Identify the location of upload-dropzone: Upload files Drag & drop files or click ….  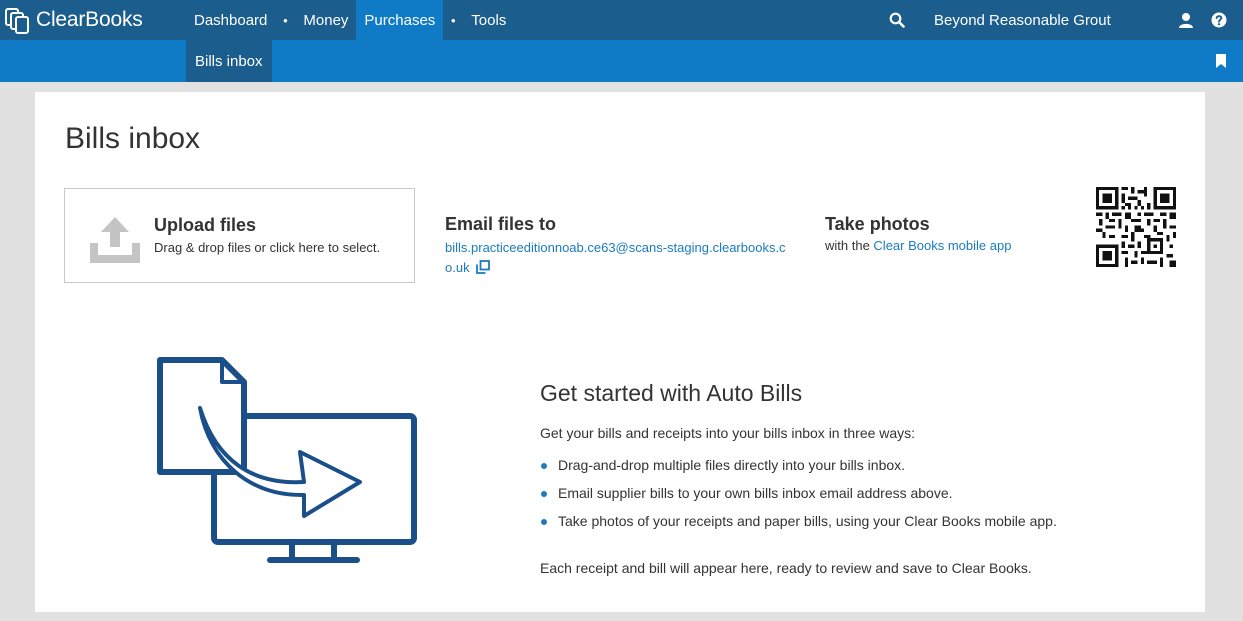
(239, 235).